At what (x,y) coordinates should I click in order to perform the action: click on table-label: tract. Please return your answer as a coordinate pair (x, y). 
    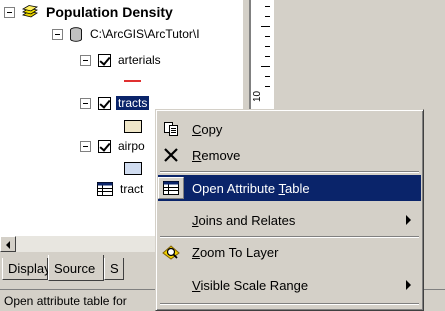
    Looking at the image, I should click on (132, 189).